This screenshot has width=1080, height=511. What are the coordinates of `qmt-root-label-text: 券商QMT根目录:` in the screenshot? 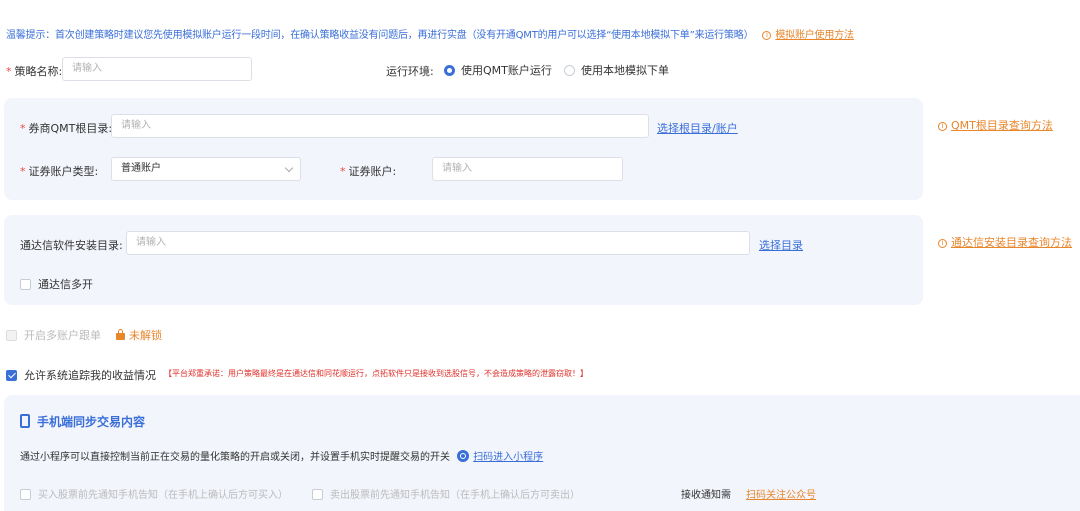 It's located at (70, 128).